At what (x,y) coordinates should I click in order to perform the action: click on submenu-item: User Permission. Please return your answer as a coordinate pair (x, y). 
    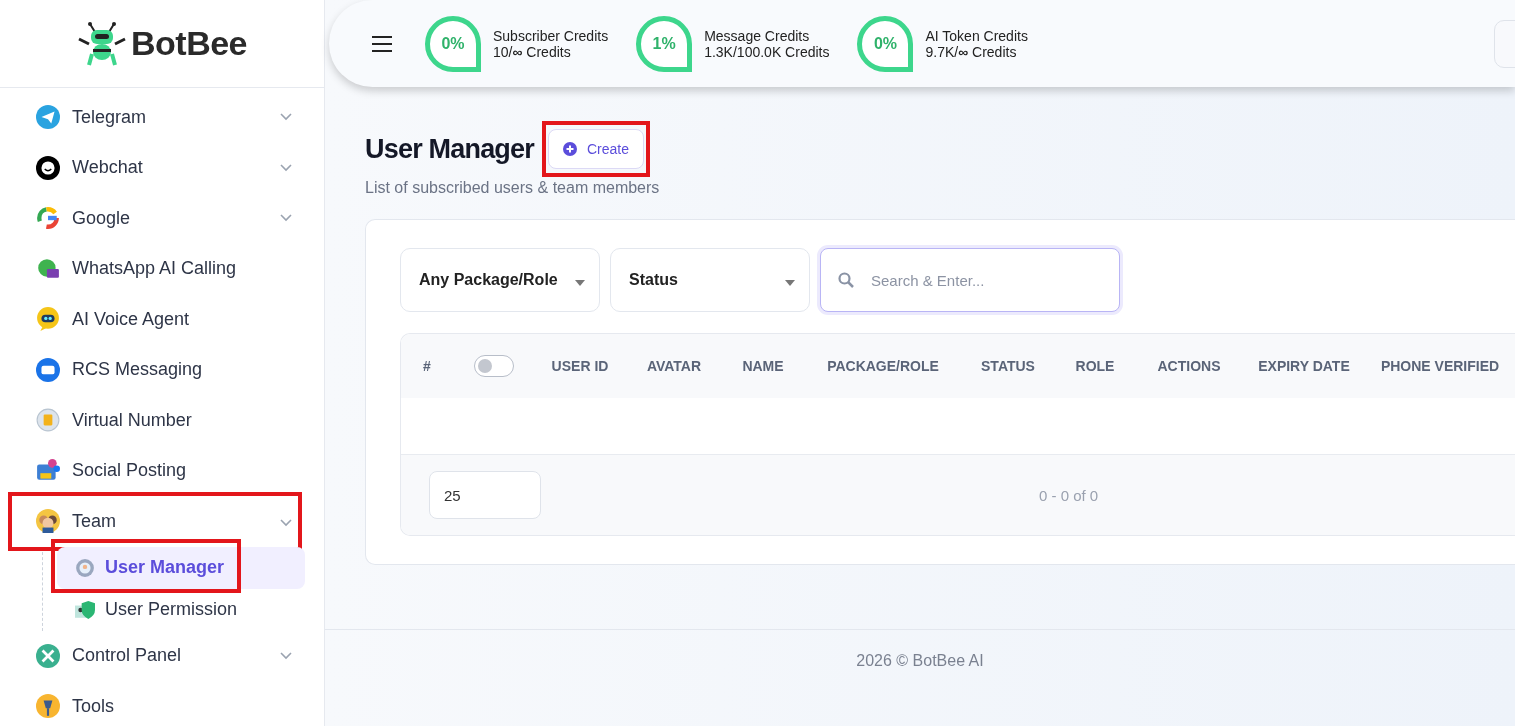
    Looking at the image, I should click on (181, 609).